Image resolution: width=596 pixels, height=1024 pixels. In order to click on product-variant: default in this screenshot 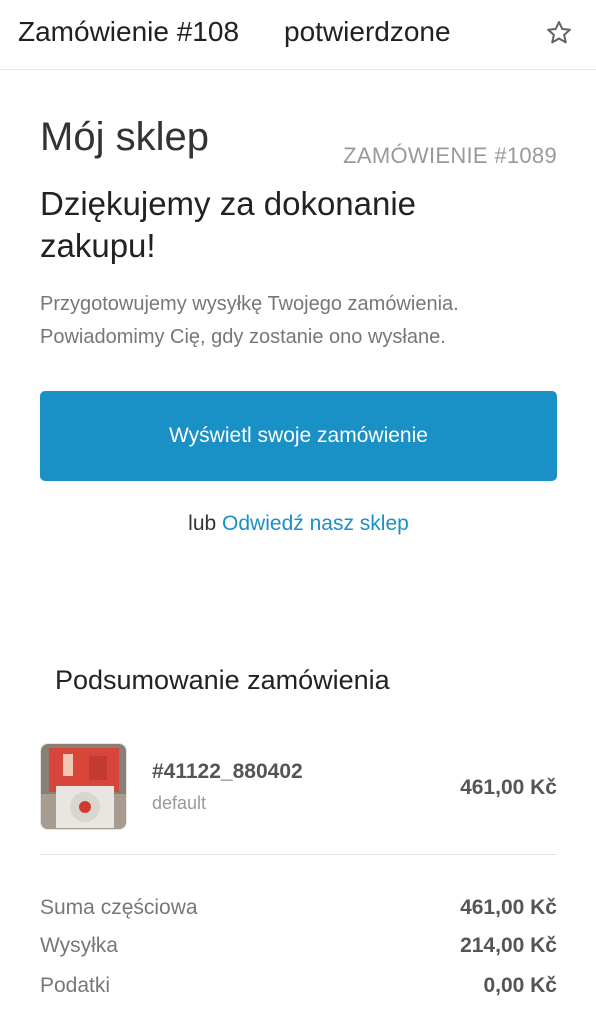, I will do `click(179, 803)`.